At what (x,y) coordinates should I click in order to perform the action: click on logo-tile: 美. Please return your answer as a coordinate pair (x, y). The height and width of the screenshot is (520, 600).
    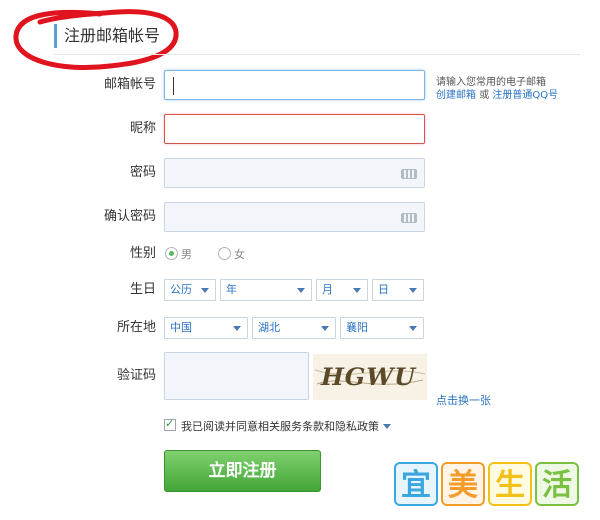
    Looking at the image, I should click on (463, 484).